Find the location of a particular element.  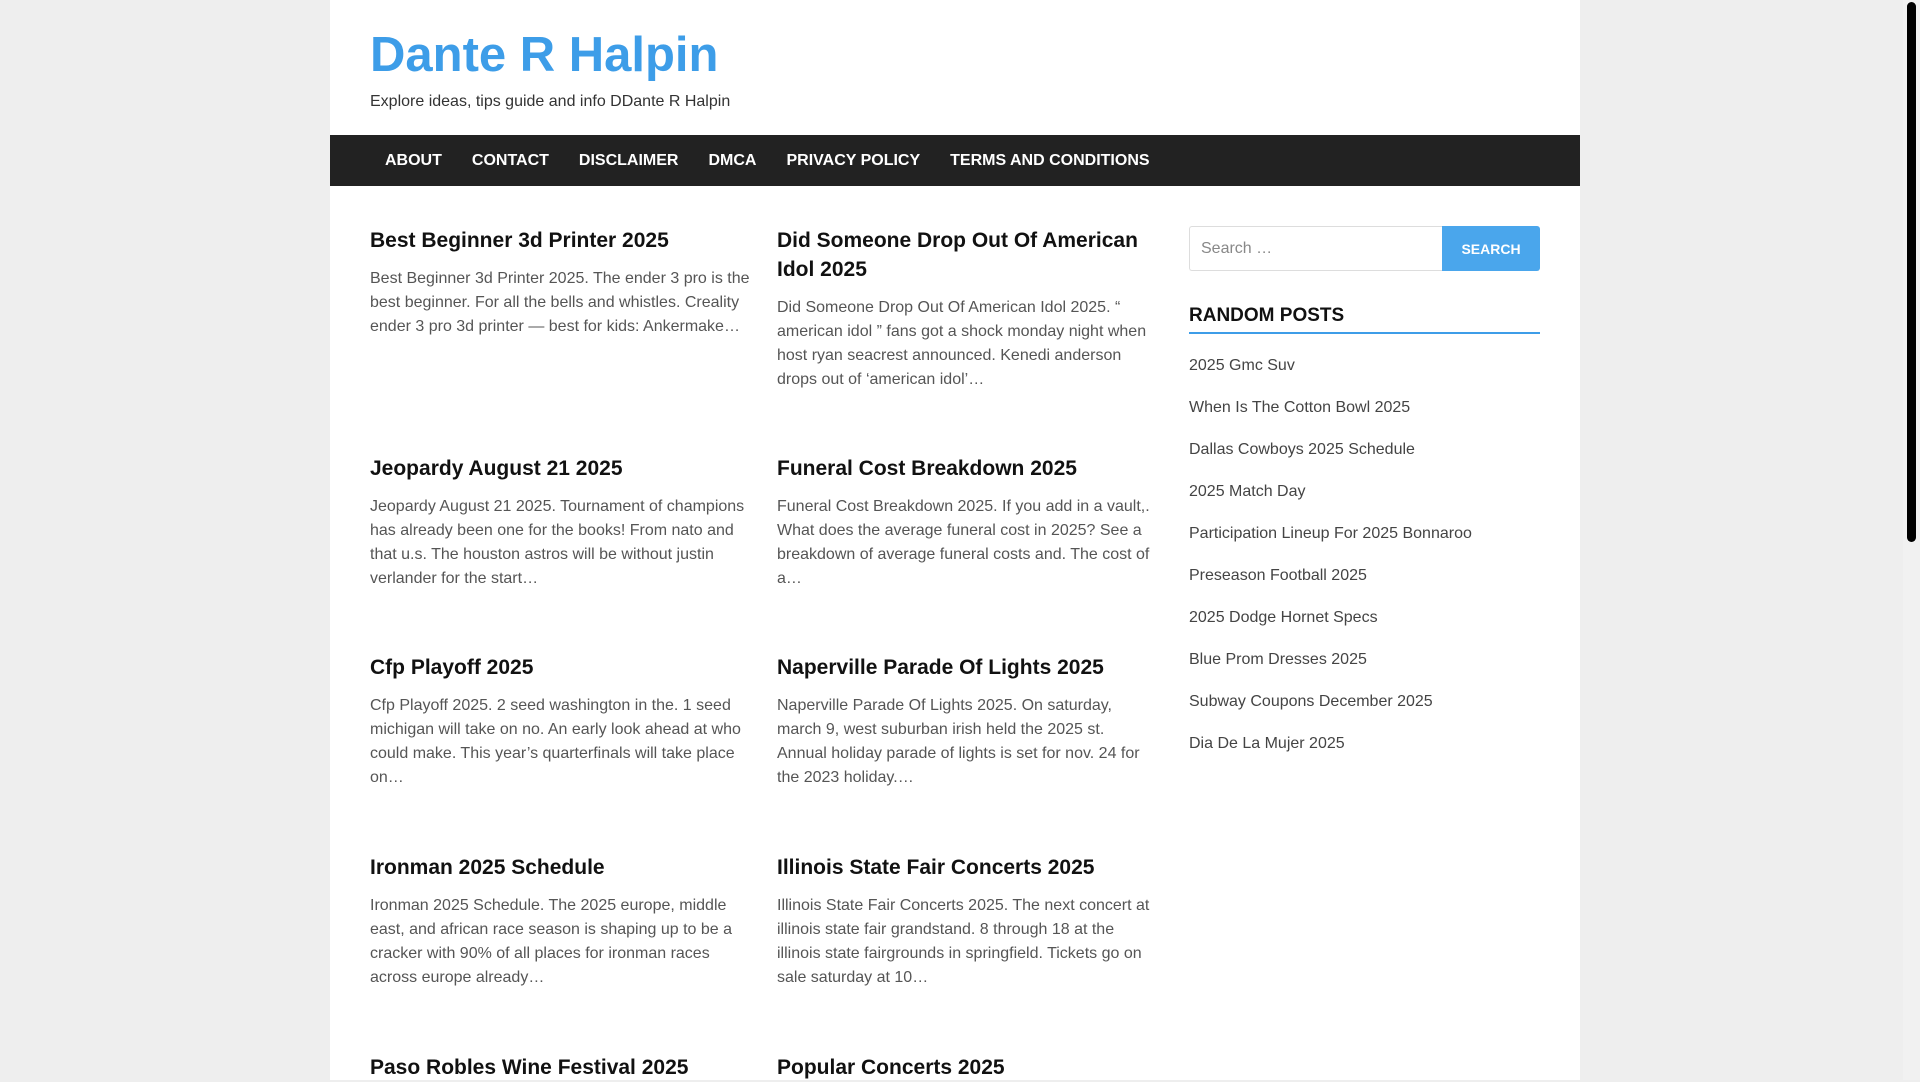

post-card: Paso Robles Wine Festival 2025 is located at coordinates (560, 1067).